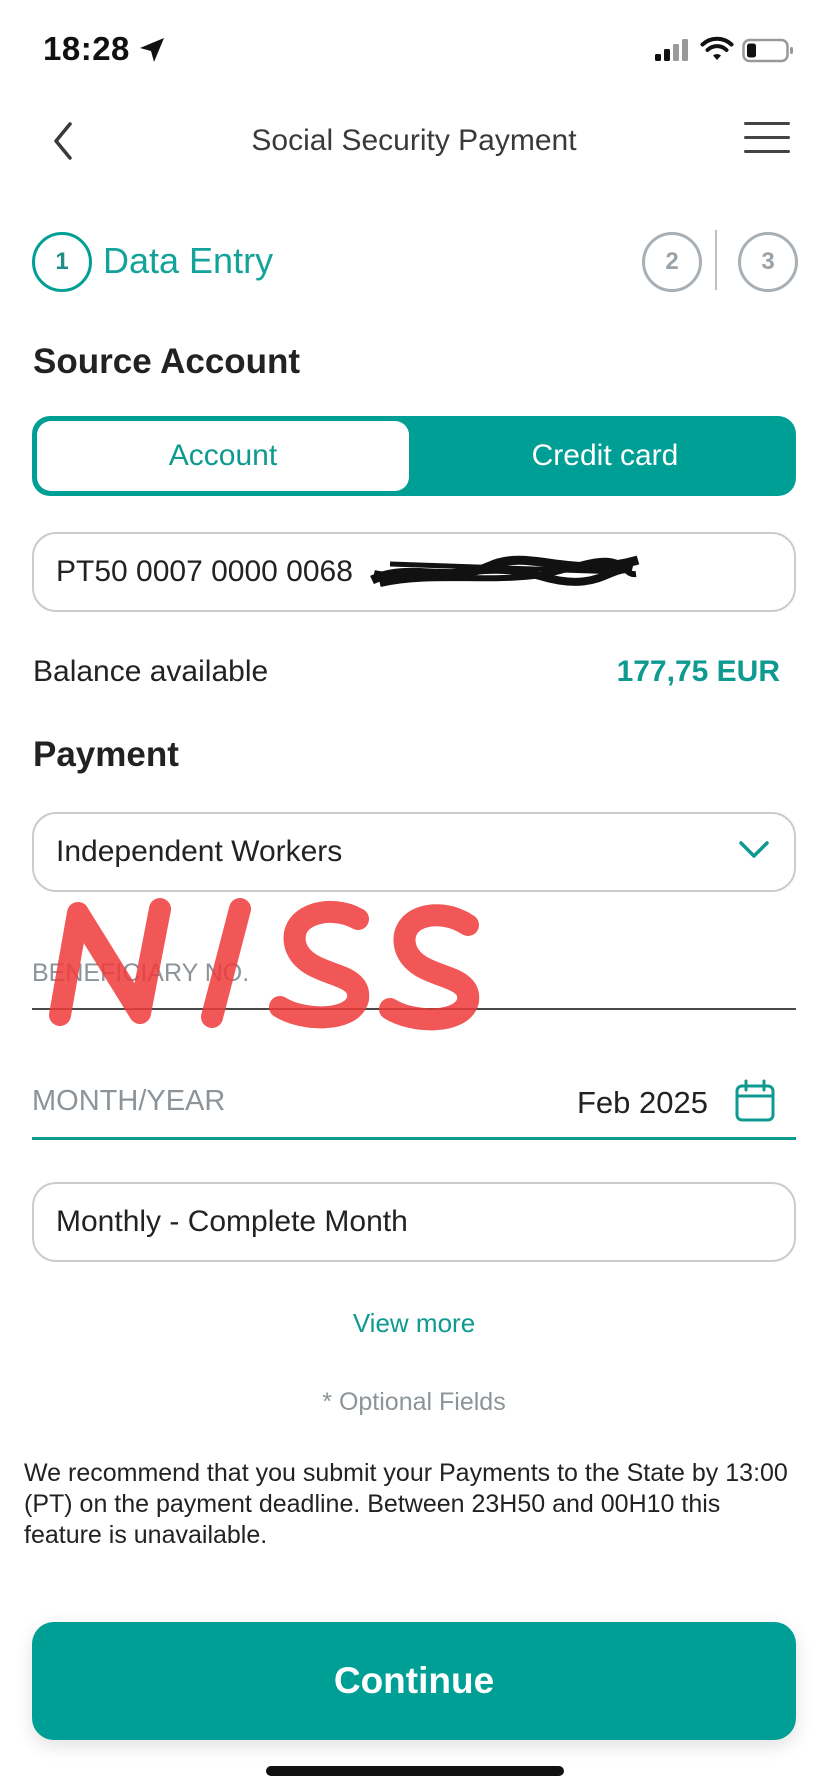 The image size is (828, 1792). What do you see at coordinates (754, 849) in the screenshot?
I see `chevron-down-icon` at bounding box center [754, 849].